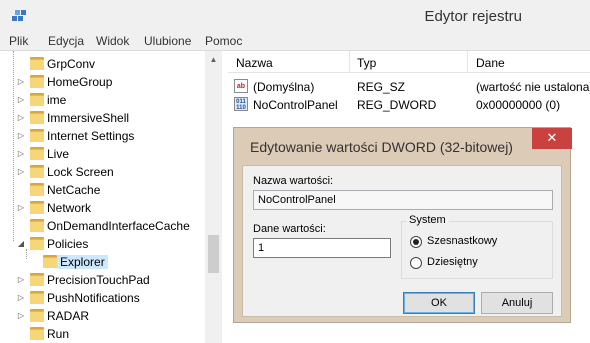  Describe the element at coordinates (213, 197) in the screenshot. I see `tree-scrollbar: ▲` at that location.